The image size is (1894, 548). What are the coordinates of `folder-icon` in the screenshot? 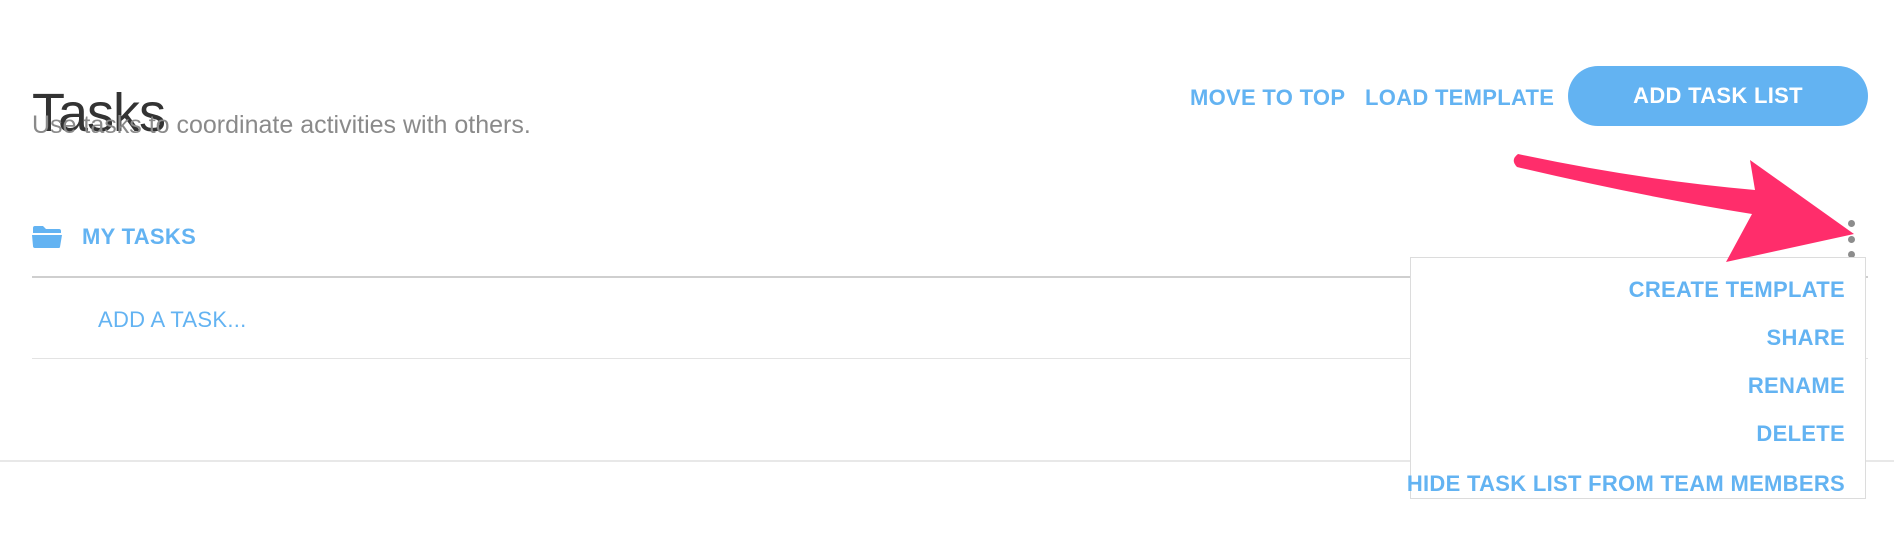 It's located at (47, 237).